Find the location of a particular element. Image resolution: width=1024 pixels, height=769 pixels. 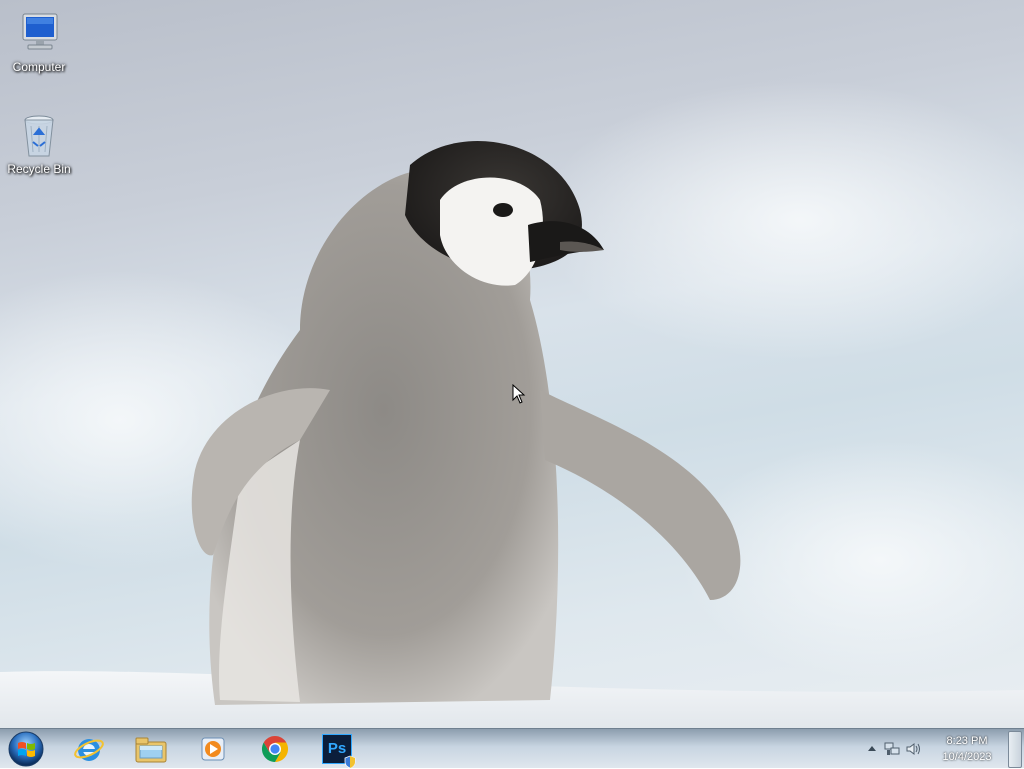

internet-explorer-icon is located at coordinates (89, 750).